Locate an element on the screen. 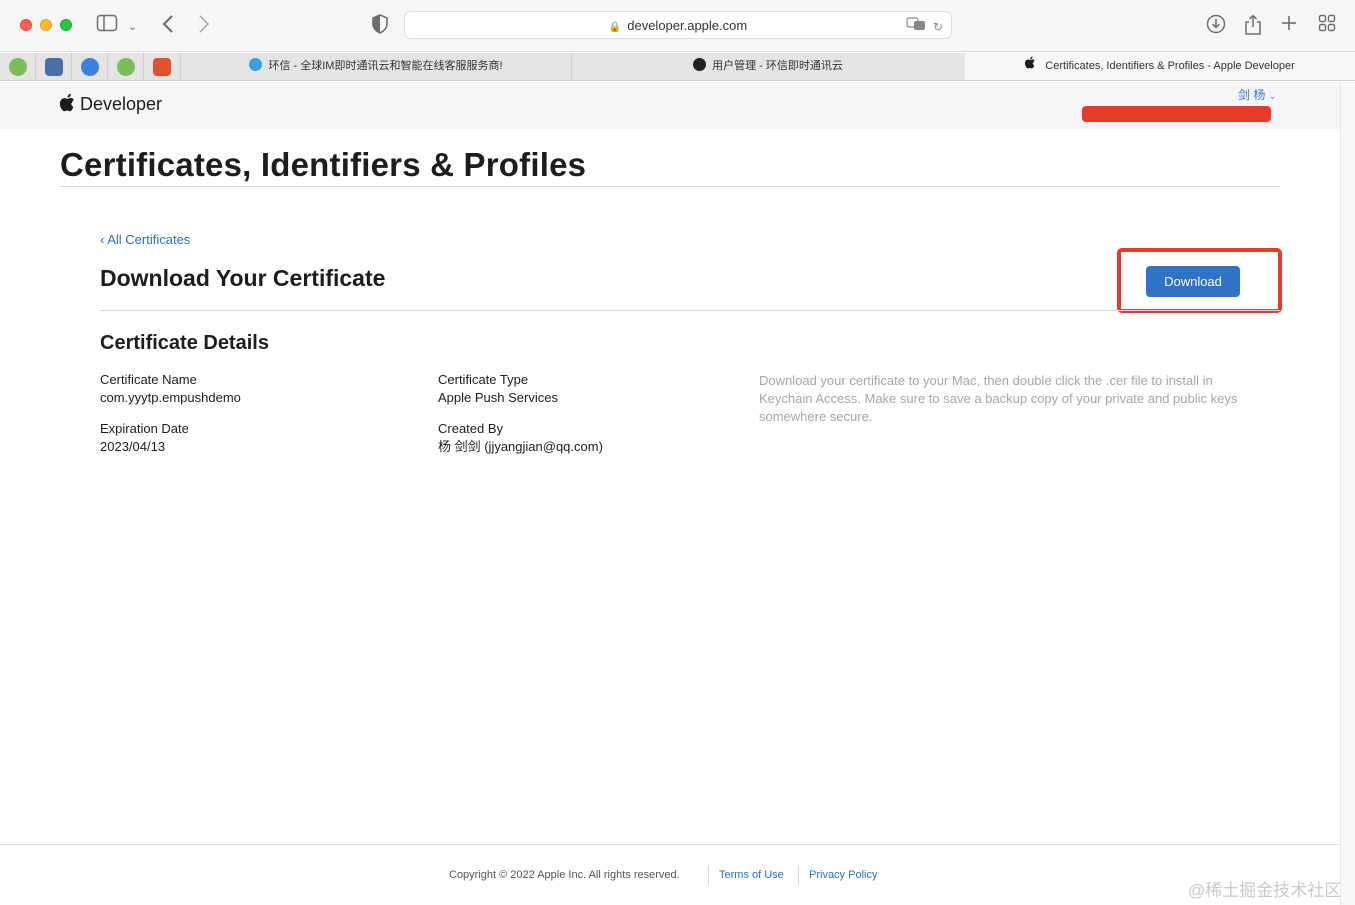 This screenshot has width=1355, height=905. field-label: Created By is located at coordinates (471, 428).